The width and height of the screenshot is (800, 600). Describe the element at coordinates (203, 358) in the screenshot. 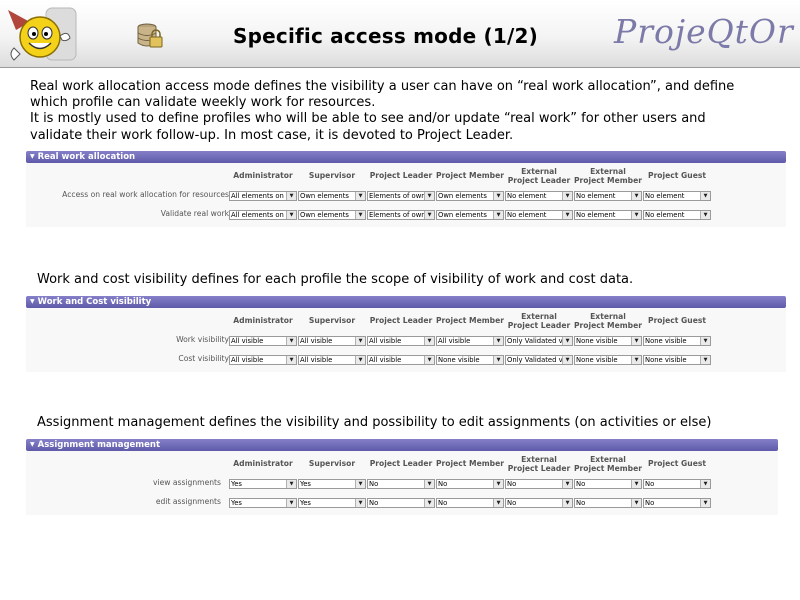

I see `row-label: Cost visibility` at that location.